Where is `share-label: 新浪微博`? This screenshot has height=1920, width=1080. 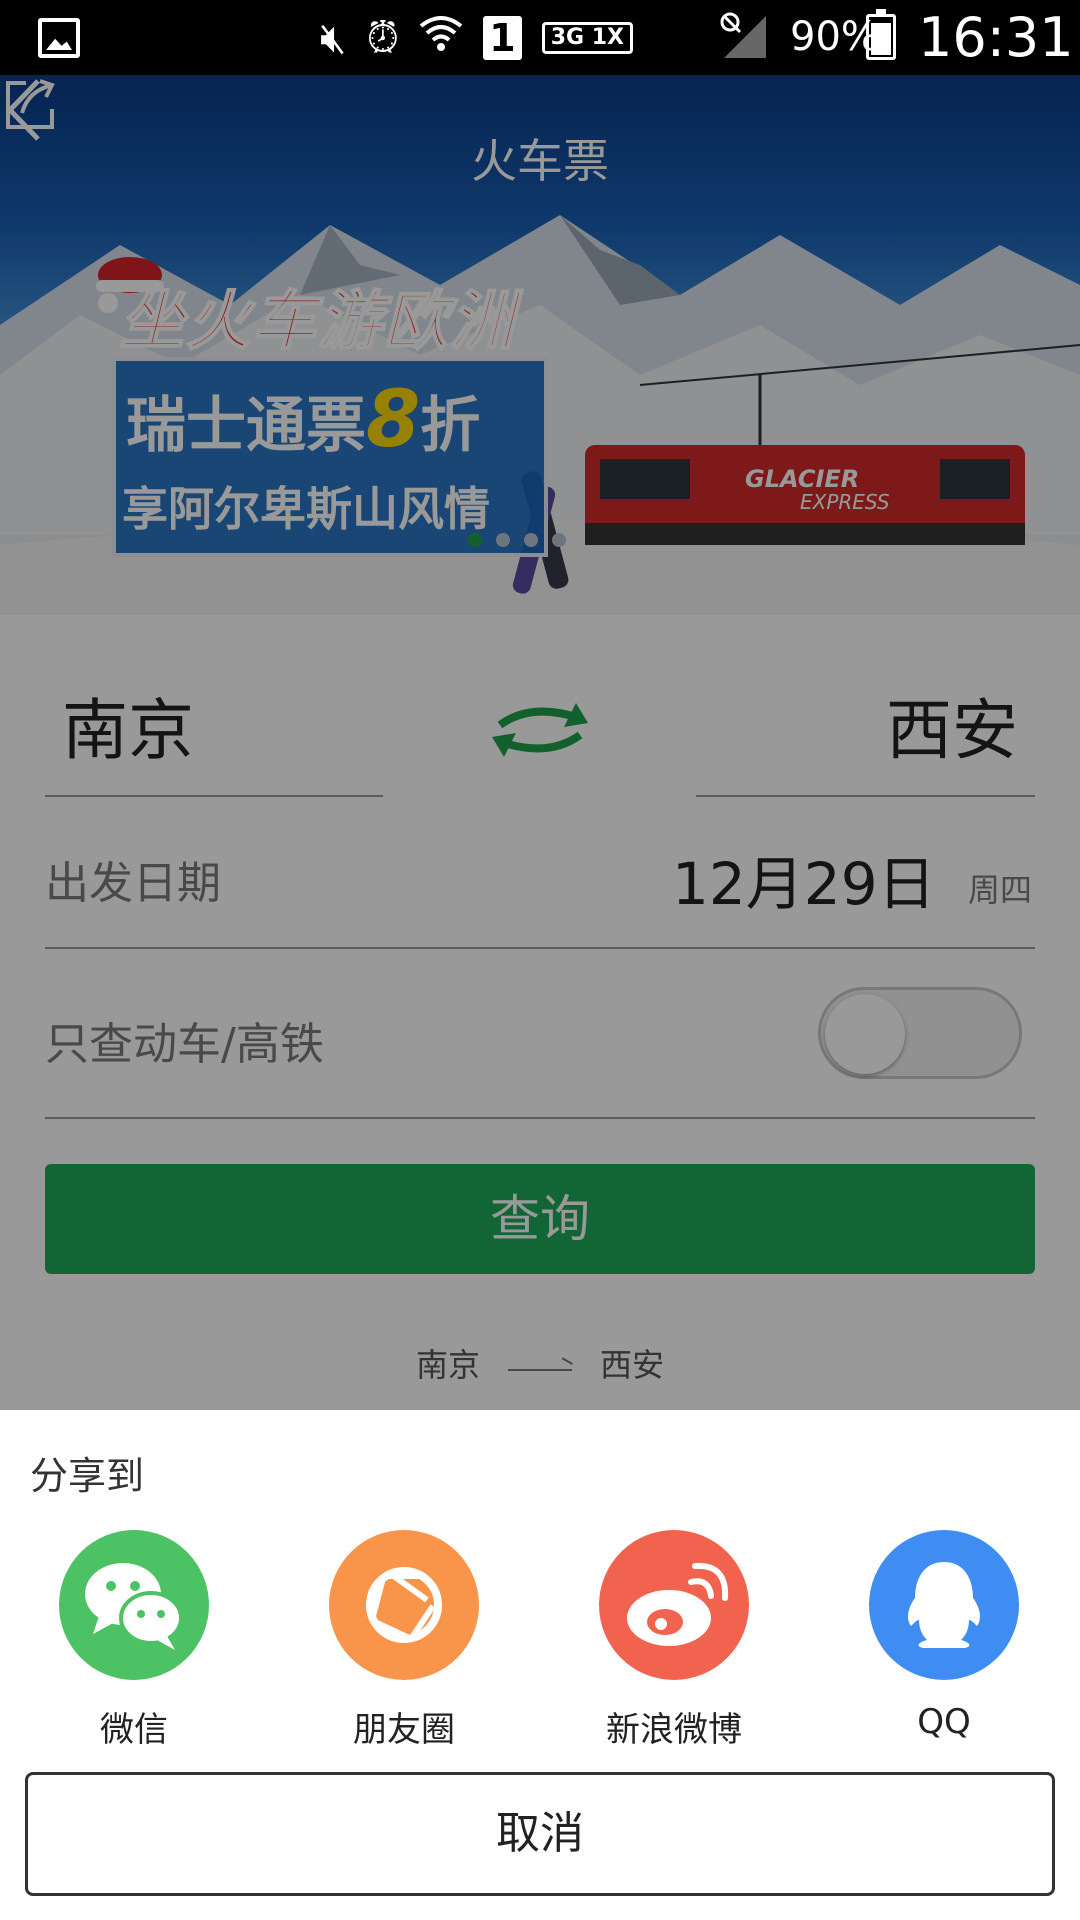
share-label: 新浪微博 is located at coordinates (674, 1730).